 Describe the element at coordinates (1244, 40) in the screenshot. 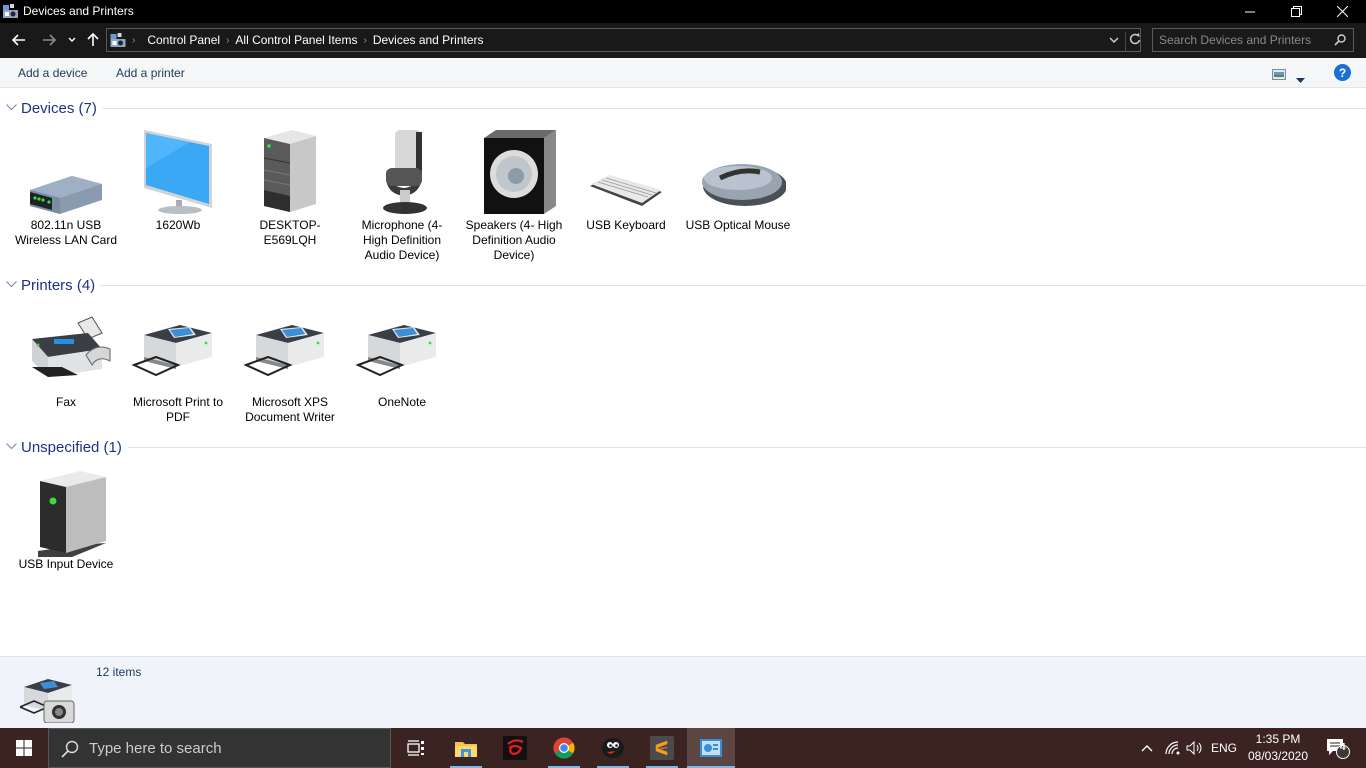

I see `search-input` at that location.